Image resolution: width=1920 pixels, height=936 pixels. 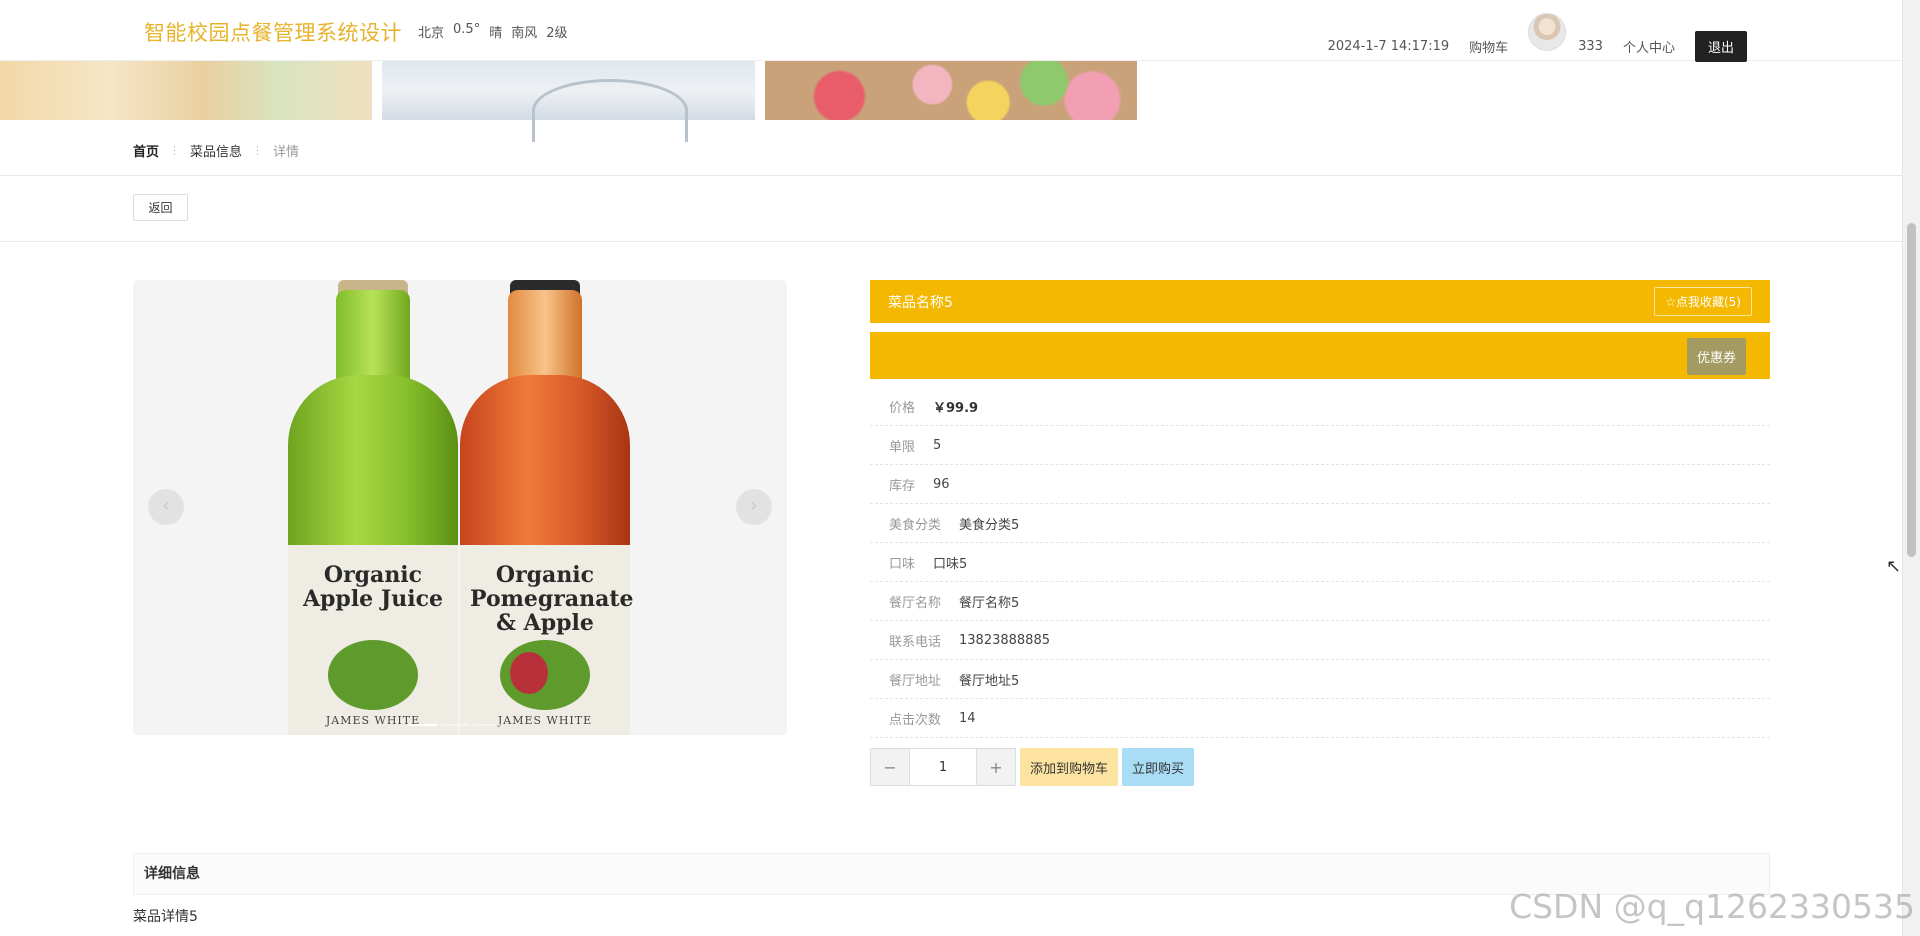 I want to click on info-value: 5, so click(x=937, y=445).